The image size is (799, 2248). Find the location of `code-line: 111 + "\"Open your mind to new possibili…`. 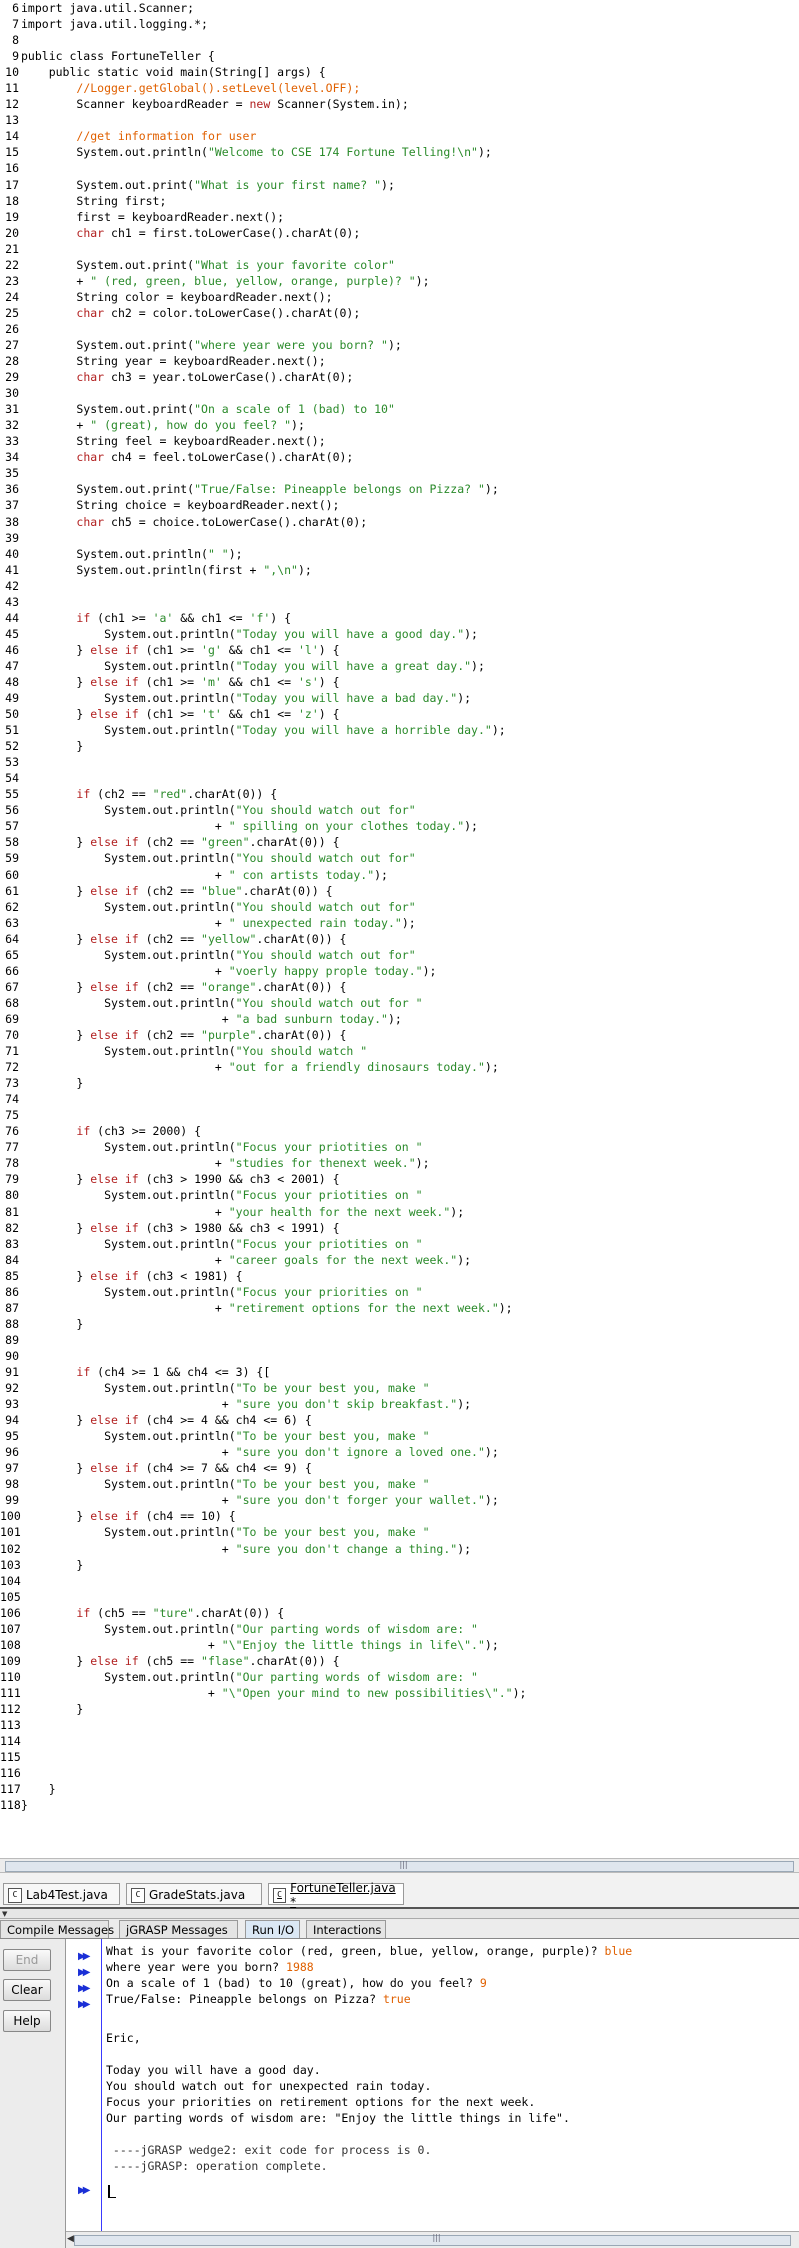

code-line: 111 + "\"Open your mind to new possibili… is located at coordinates (399, 1693).